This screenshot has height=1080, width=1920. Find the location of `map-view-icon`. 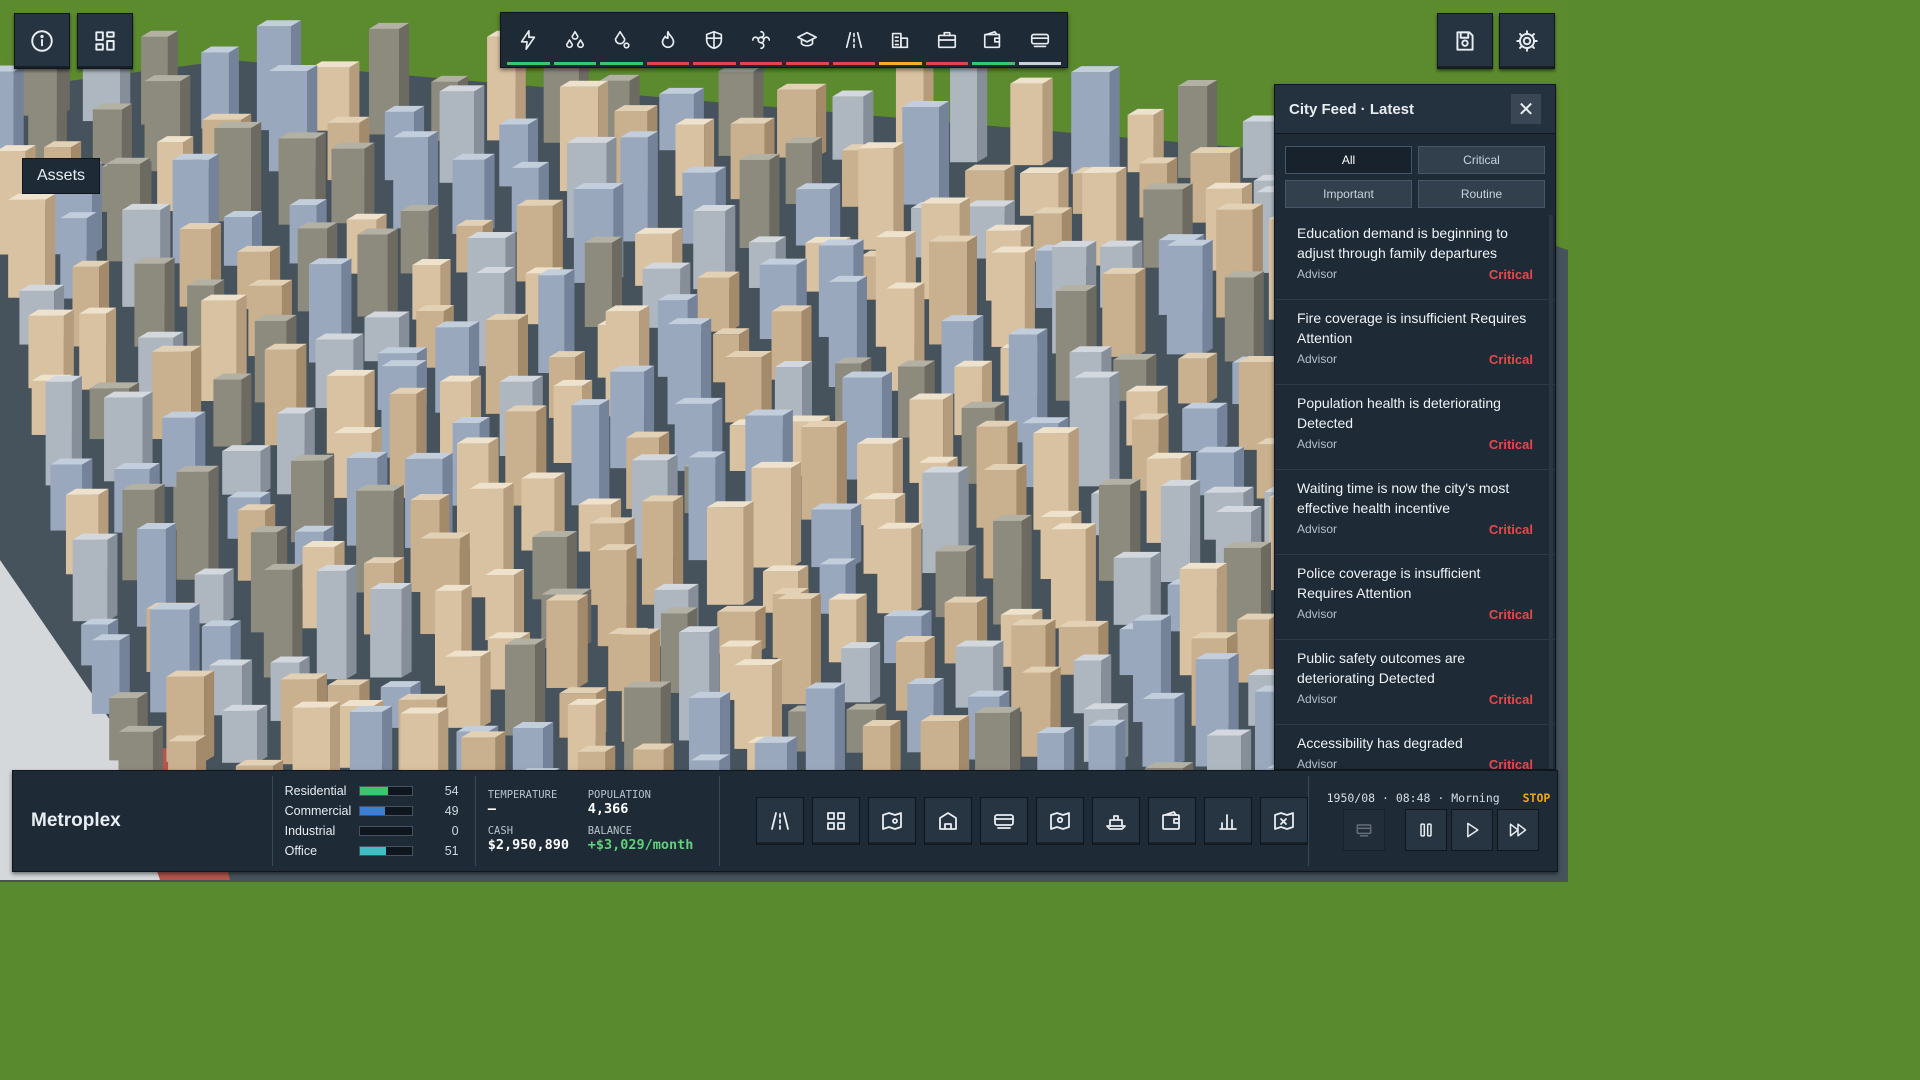

map-view-icon is located at coordinates (1283, 821).